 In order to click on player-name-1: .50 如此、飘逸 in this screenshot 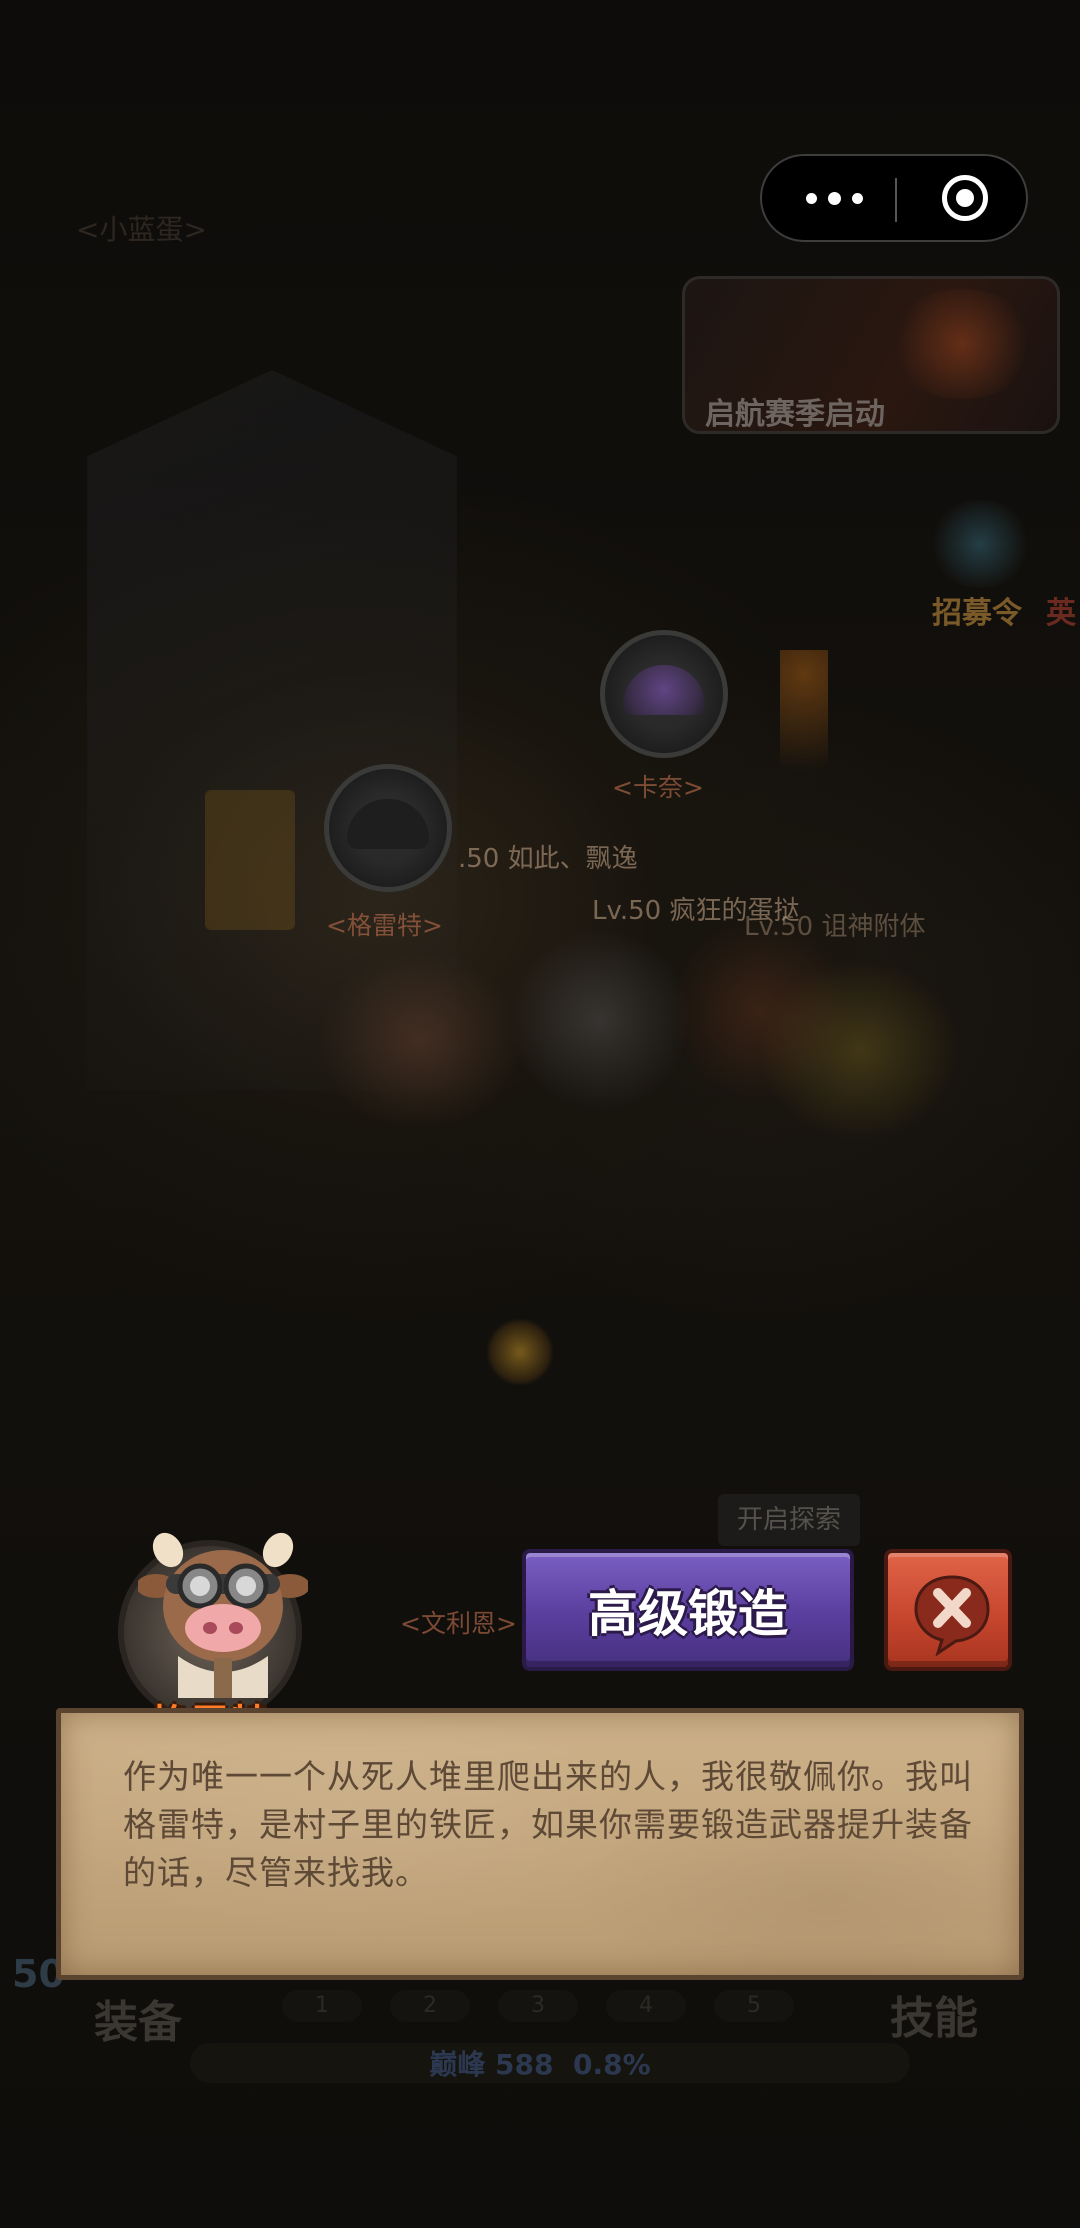, I will do `click(548, 859)`.